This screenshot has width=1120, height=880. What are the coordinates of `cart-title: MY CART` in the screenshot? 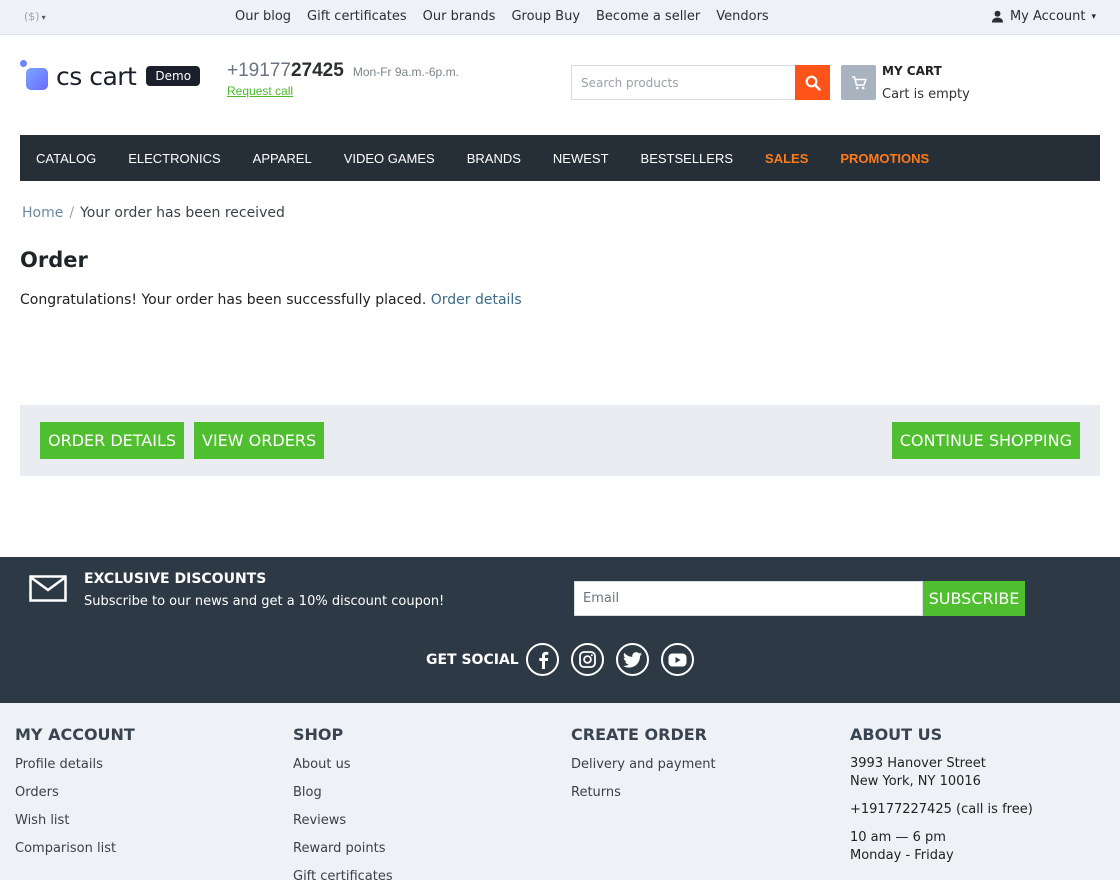 It's located at (912, 71).